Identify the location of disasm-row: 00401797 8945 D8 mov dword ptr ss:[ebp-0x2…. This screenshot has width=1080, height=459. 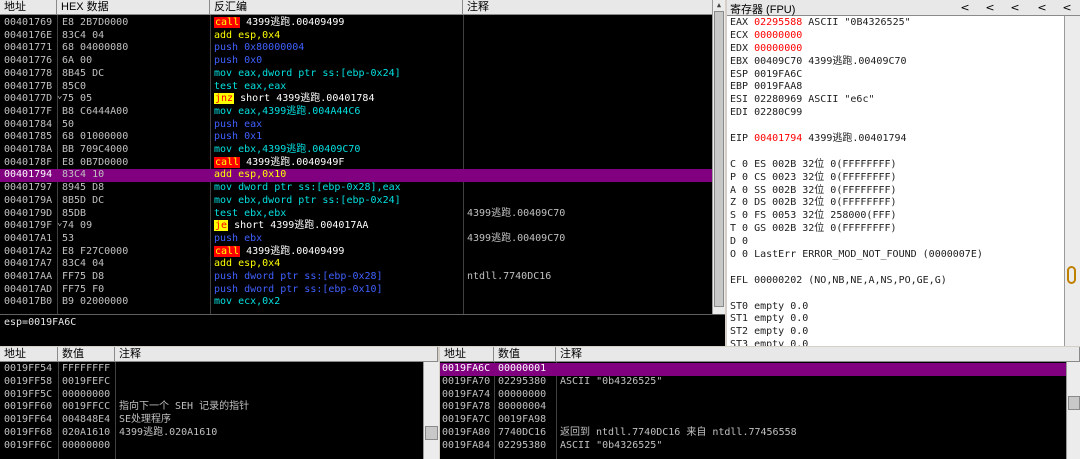
(356, 188).